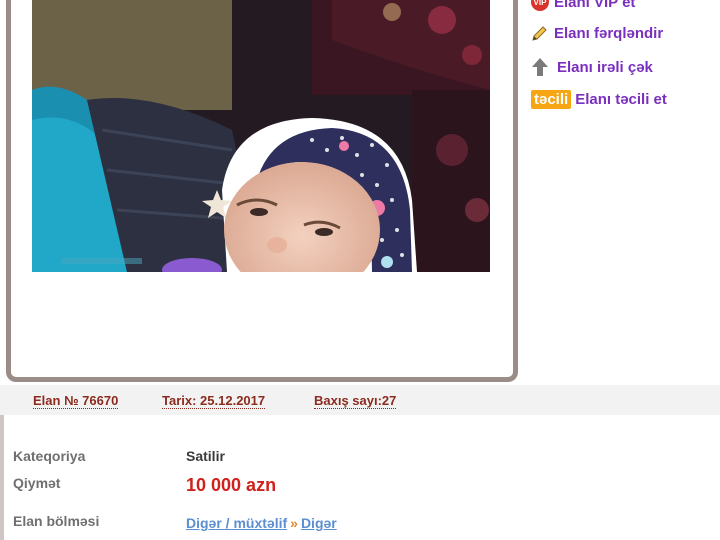 Image resolution: width=720 pixels, height=540 pixels. I want to click on section-link-other: Digər, so click(319, 523).